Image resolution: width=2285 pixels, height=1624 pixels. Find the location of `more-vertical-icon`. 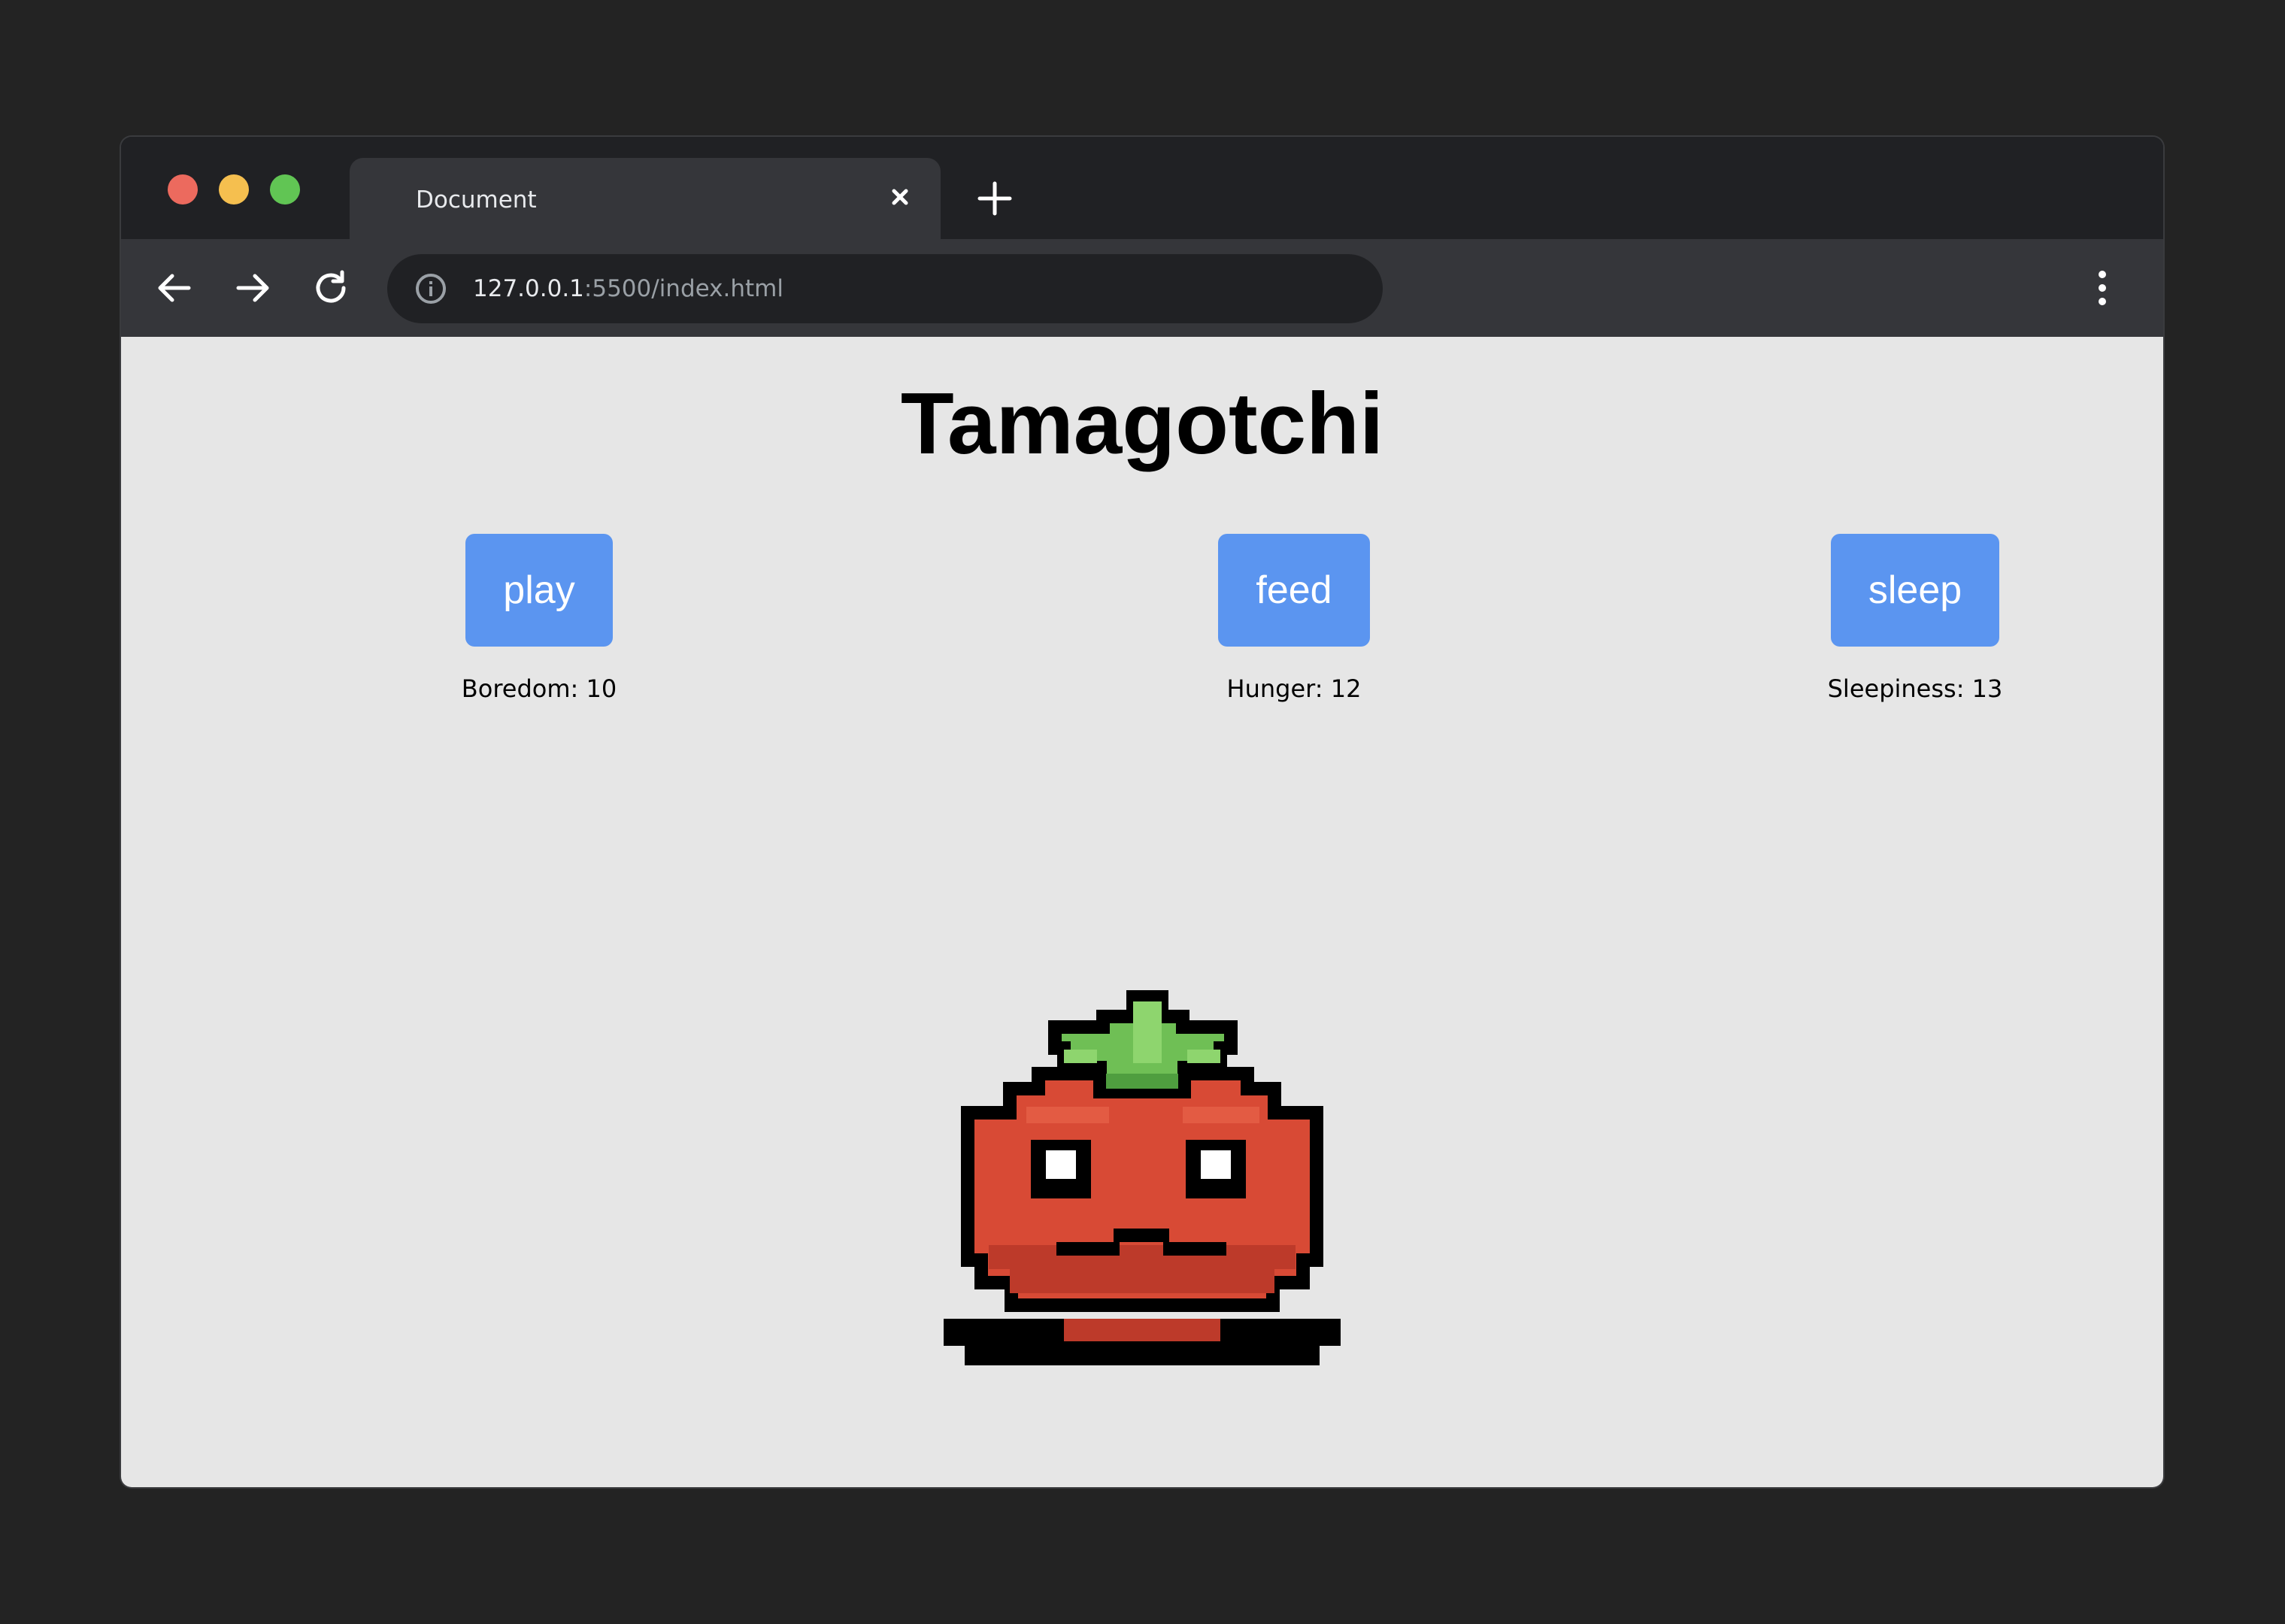

more-vertical-icon is located at coordinates (2102, 288).